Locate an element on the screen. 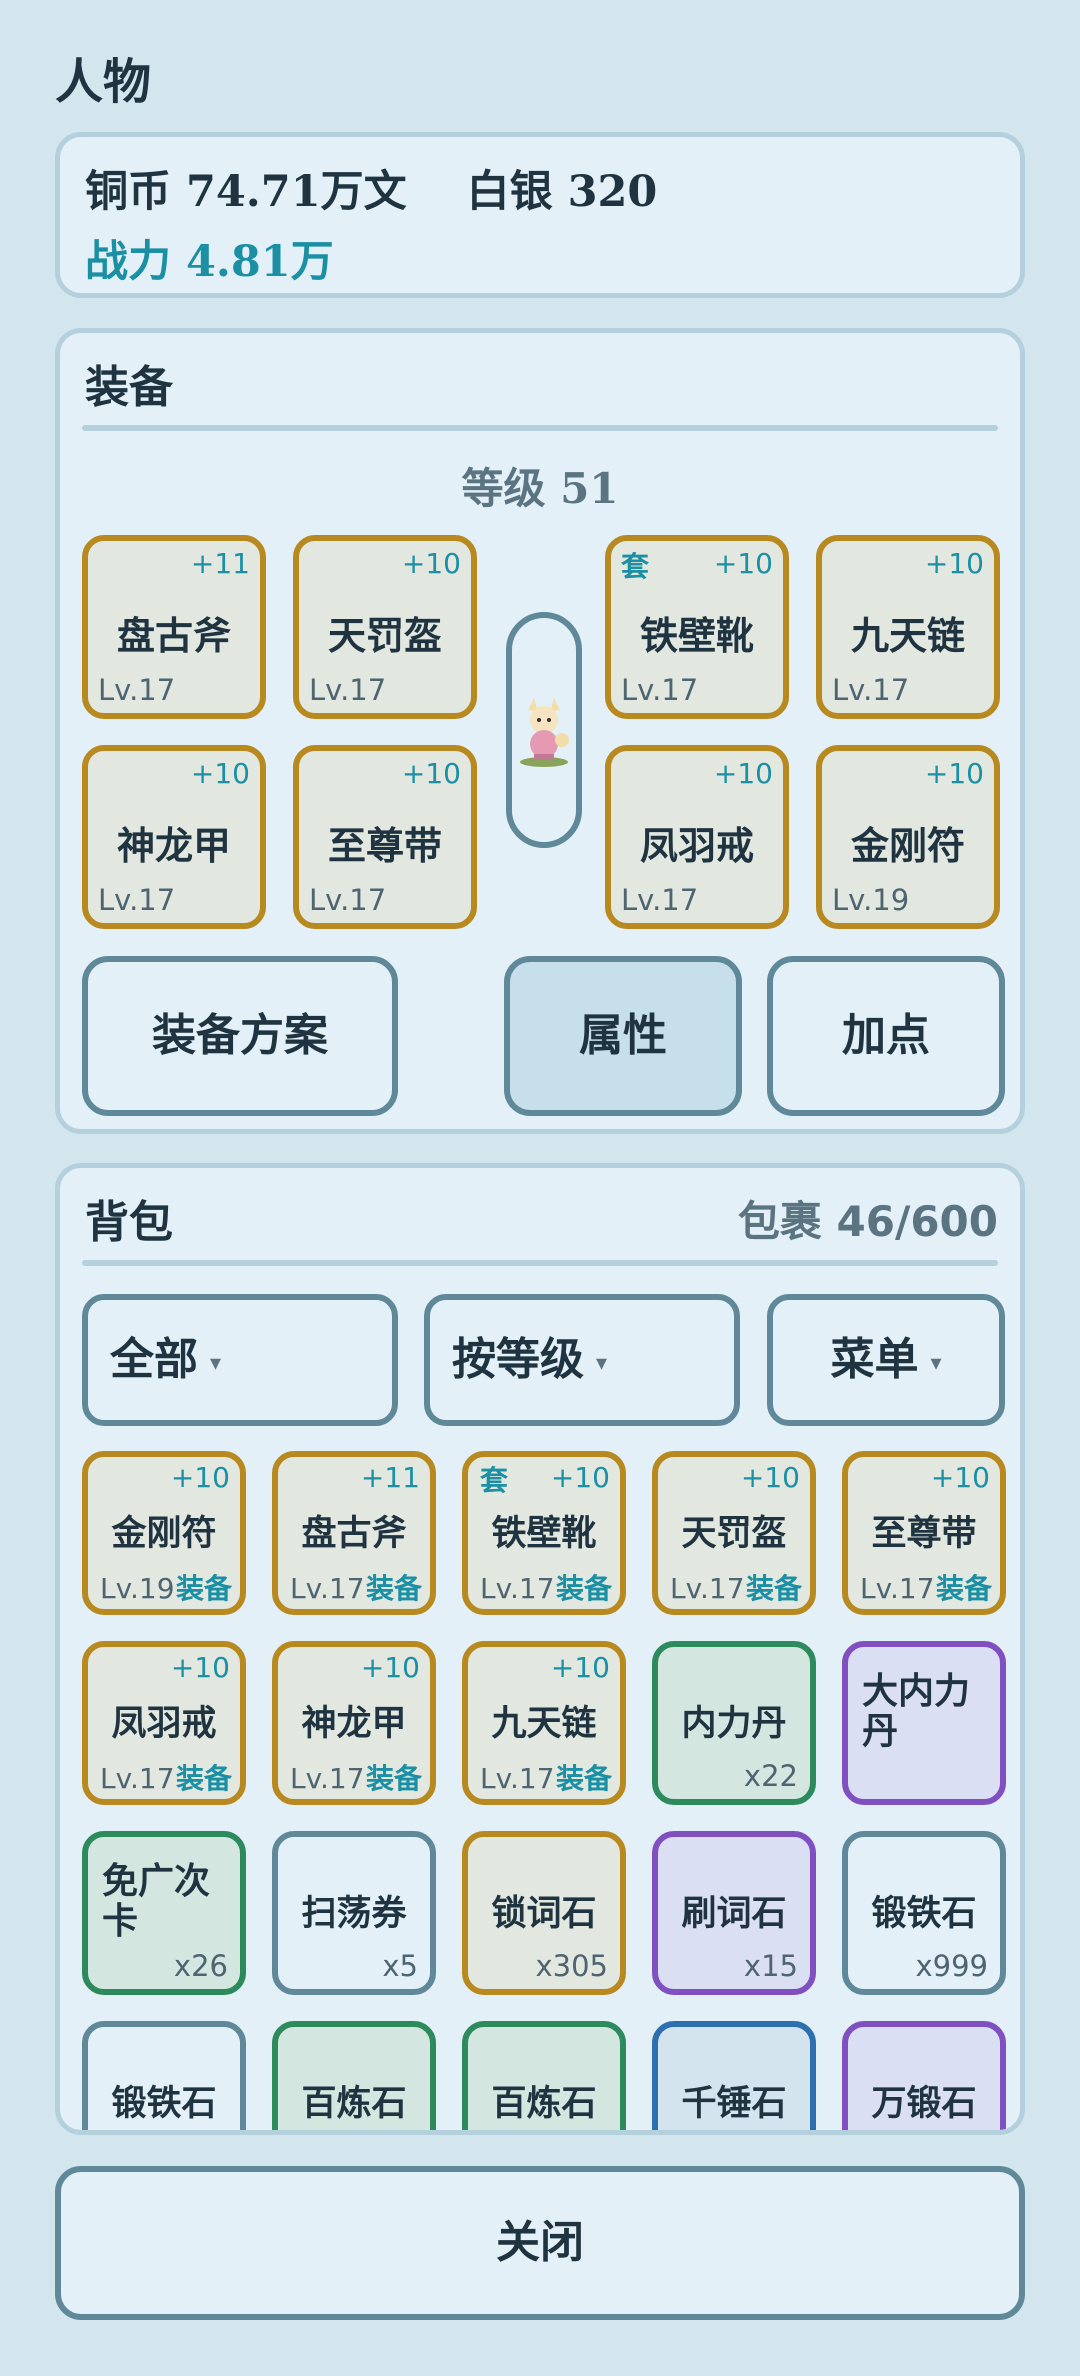  item-count: x26 is located at coordinates (200, 1966).